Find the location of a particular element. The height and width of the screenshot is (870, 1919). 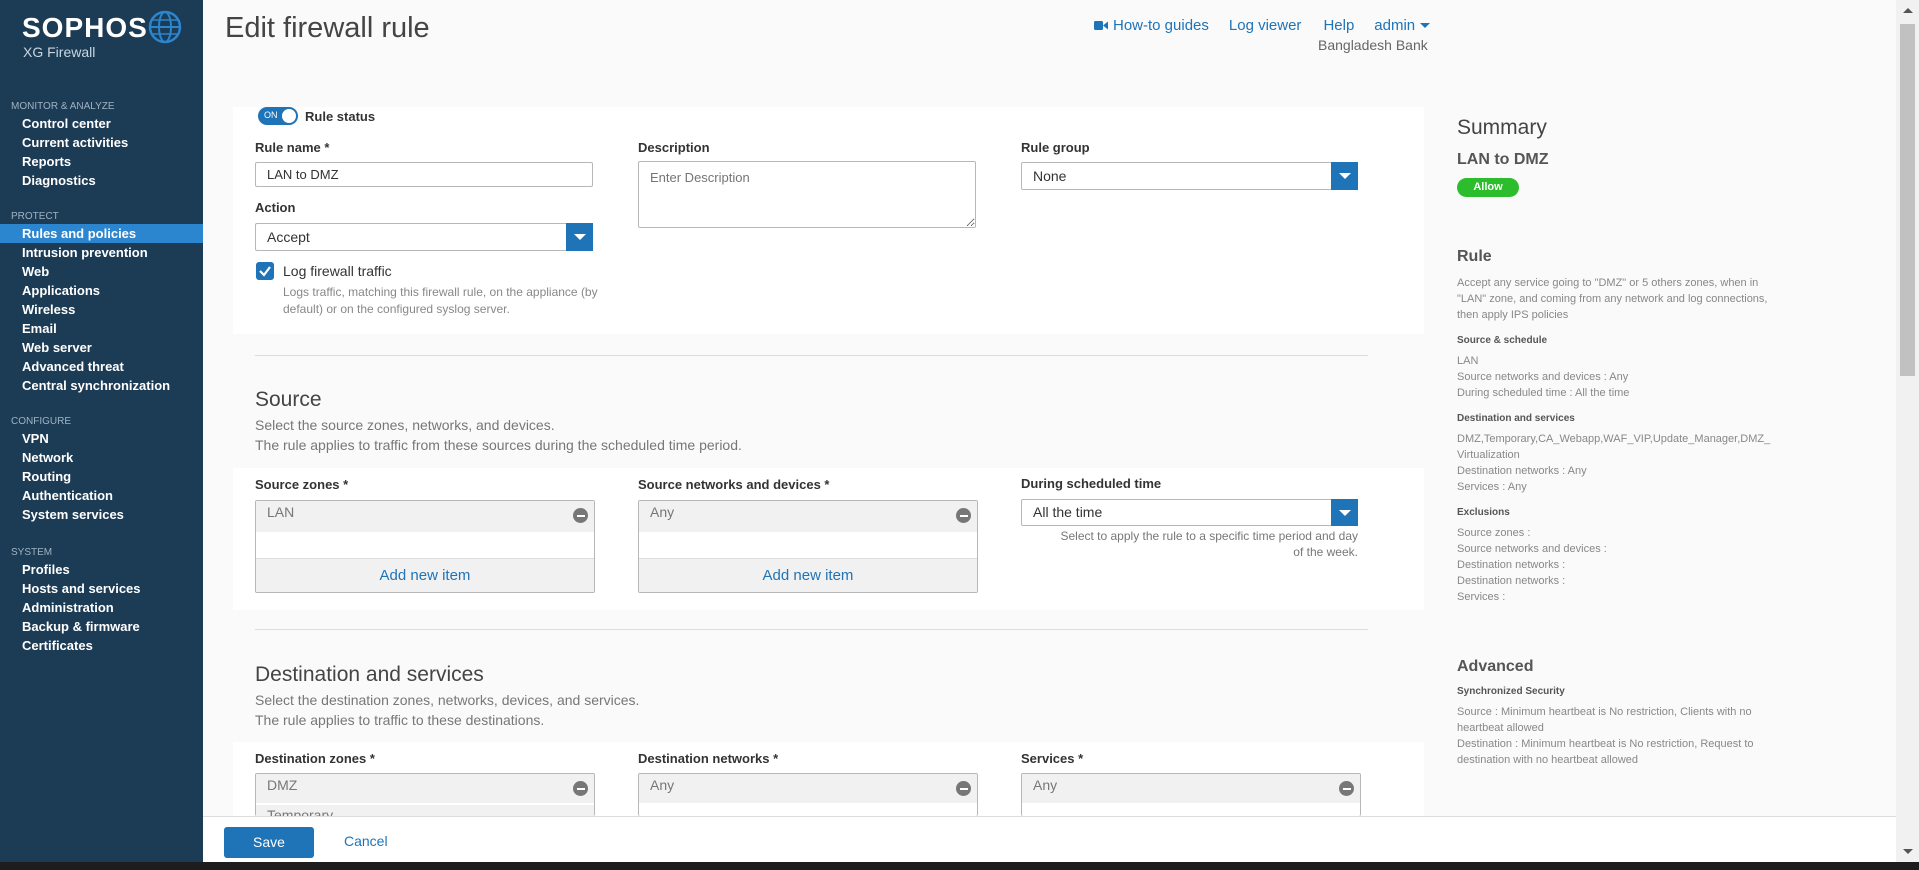

rule-status-toggle: ON is located at coordinates (278, 116).